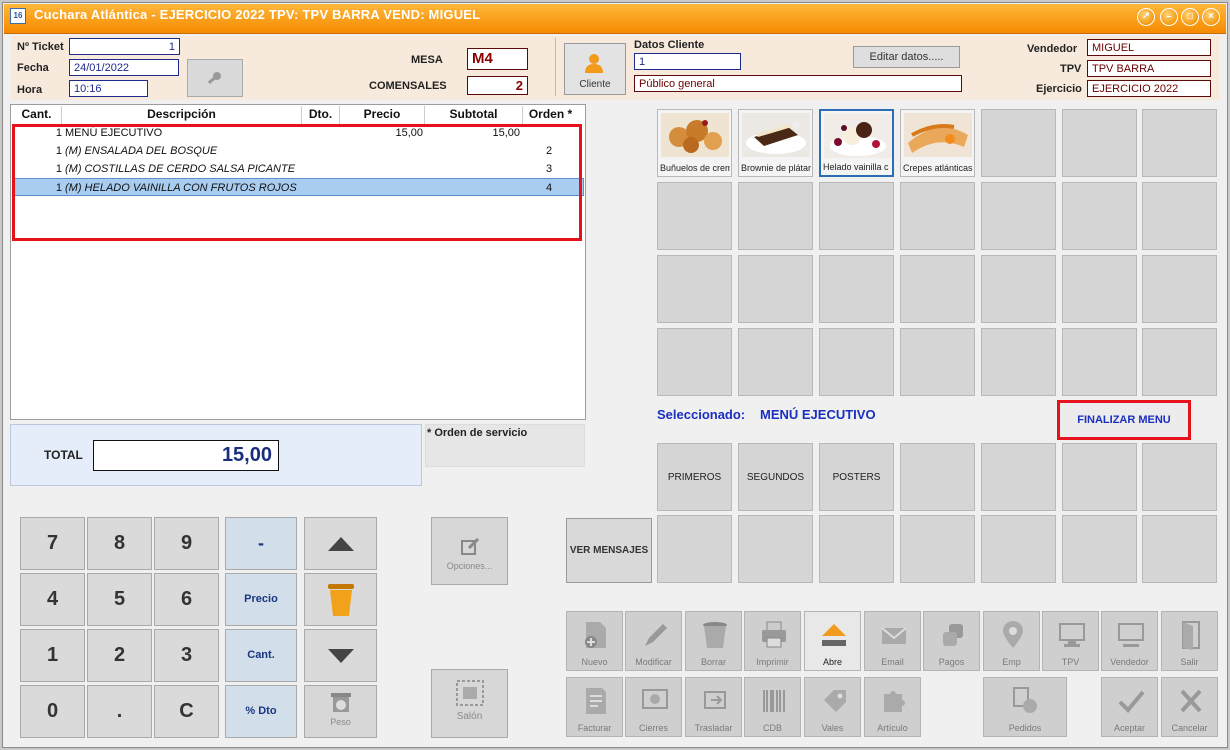 The height and width of the screenshot is (750, 1230). What do you see at coordinates (937, 143) in the screenshot?
I see `product-crepes: Crepes atlánticas` at bounding box center [937, 143].